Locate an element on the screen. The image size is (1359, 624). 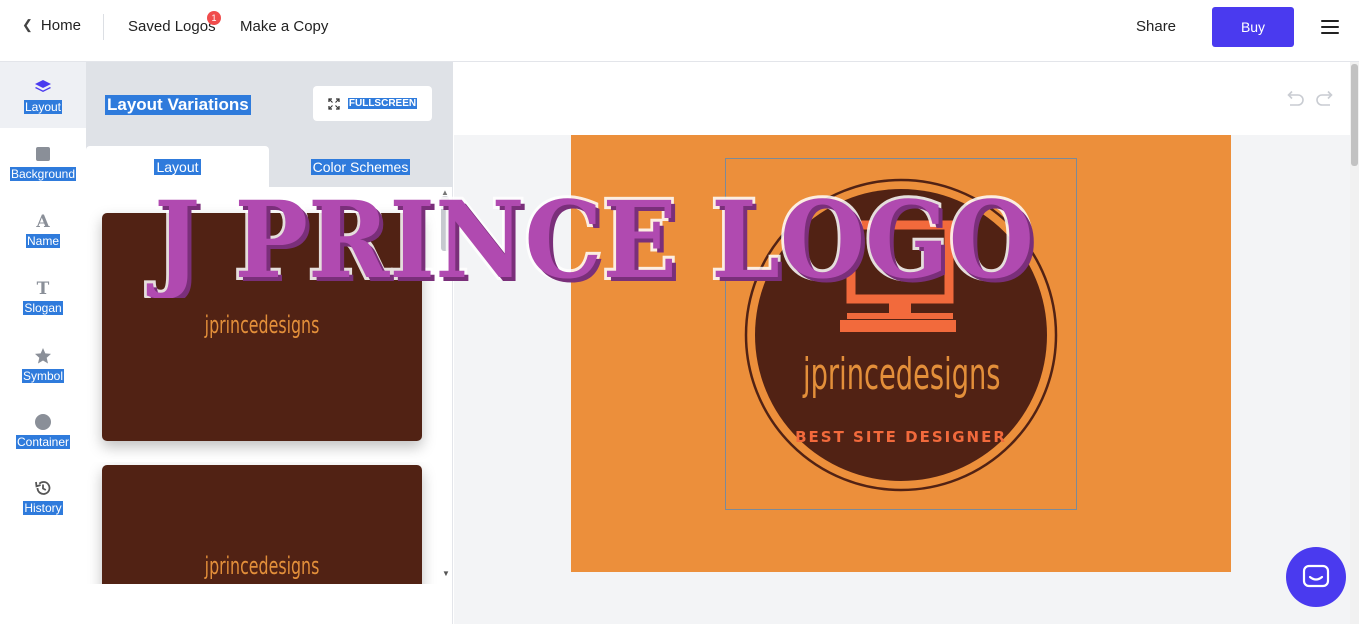
tab-layout: Layout is located at coordinates (177, 166).